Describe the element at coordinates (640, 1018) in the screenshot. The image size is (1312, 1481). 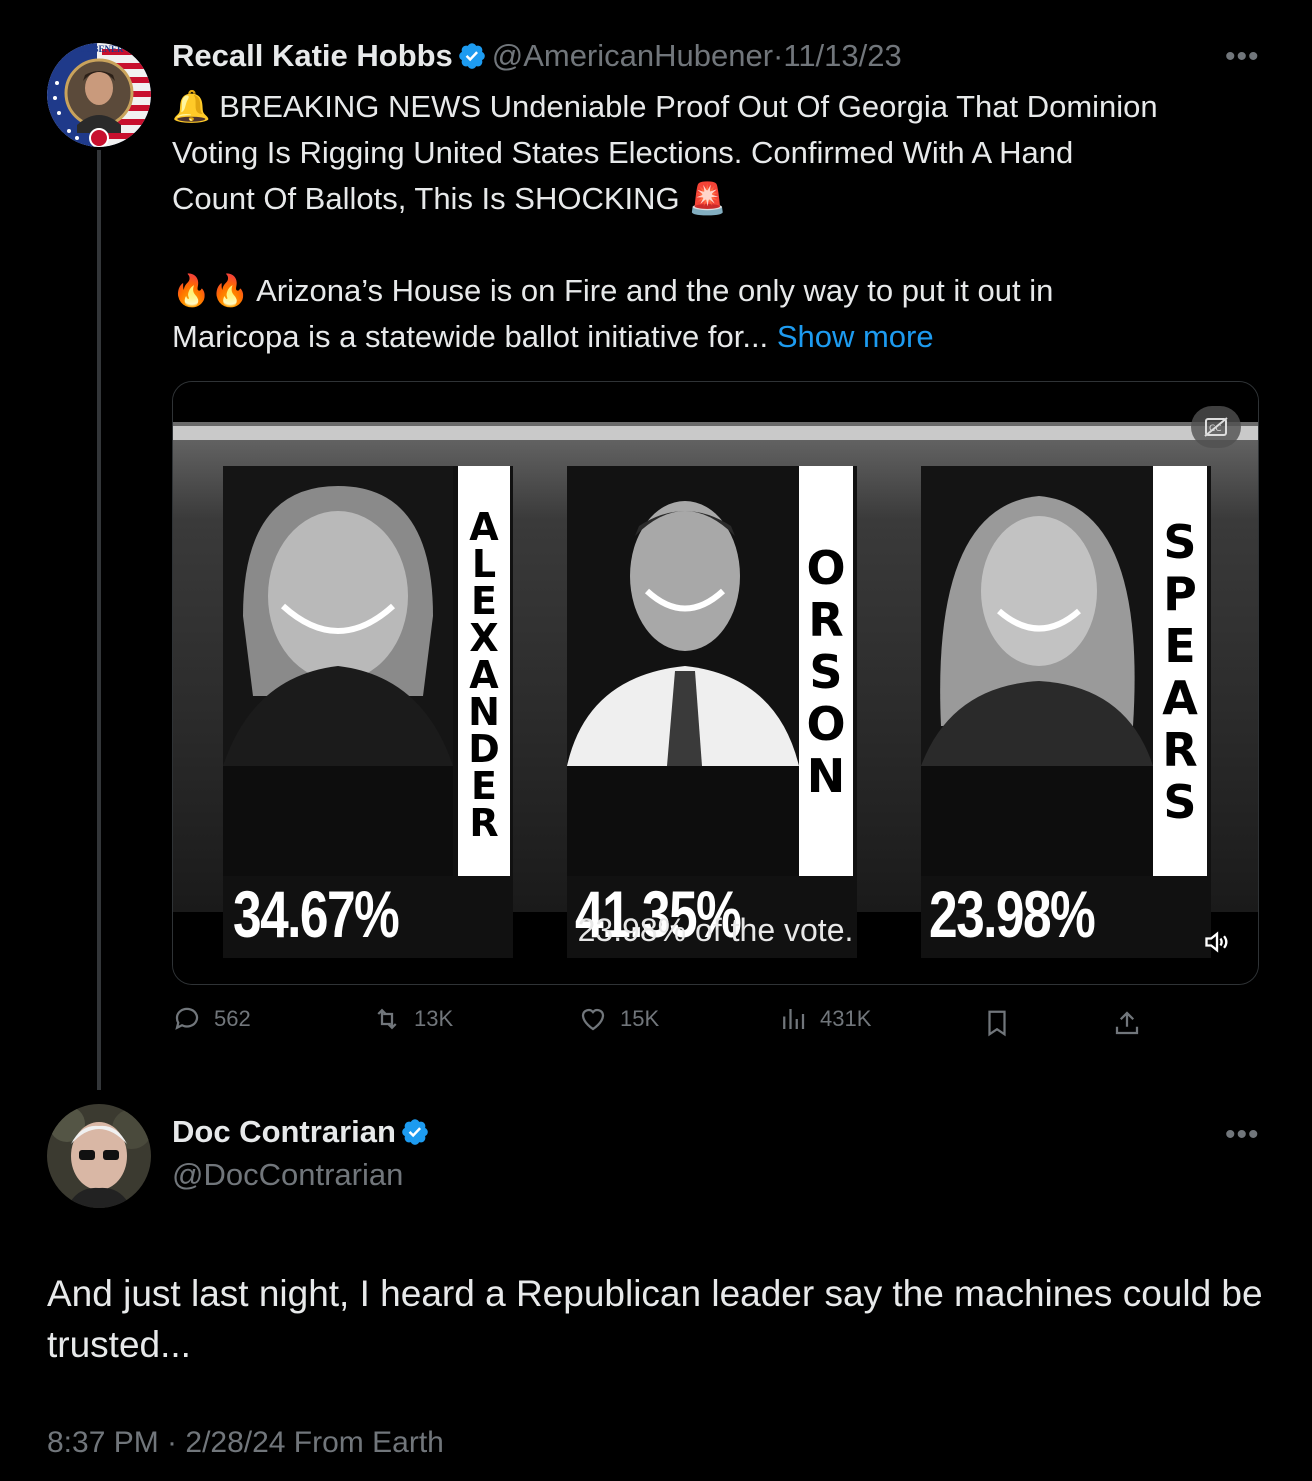
I see `like-count: 15K` at that location.